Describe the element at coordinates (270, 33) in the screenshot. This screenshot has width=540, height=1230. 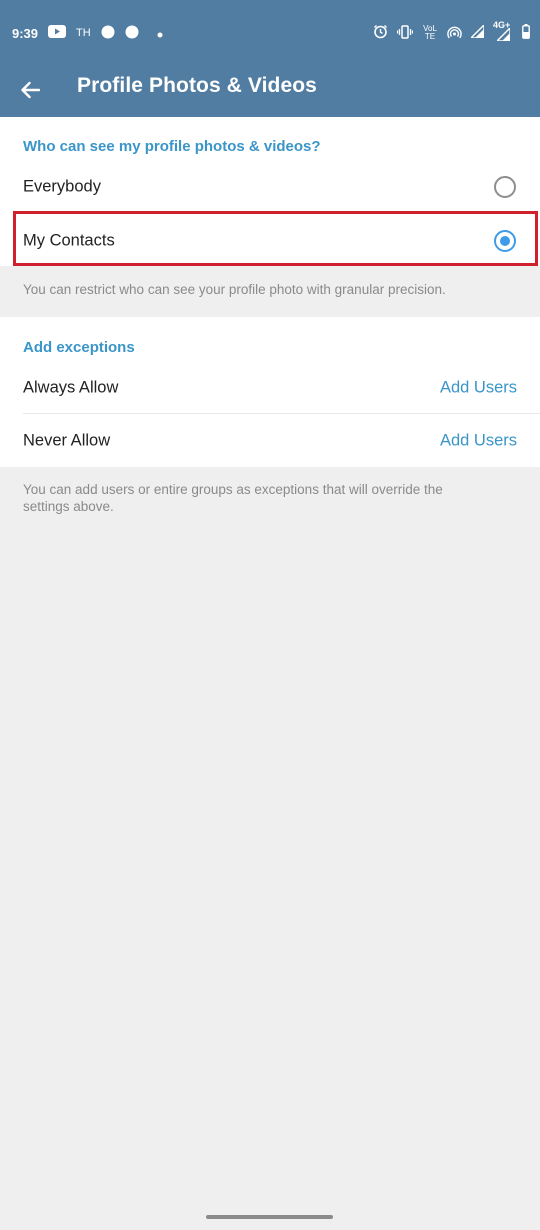
I see `status-bar: 9:39 TH VoLTE 4G+` at that location.